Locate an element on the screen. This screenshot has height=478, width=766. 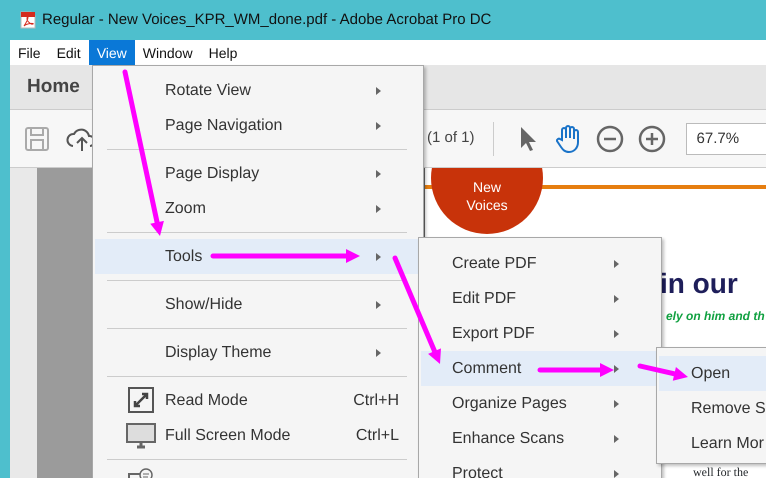
menu-item: Display Theme is located at coordinates (258, 352).